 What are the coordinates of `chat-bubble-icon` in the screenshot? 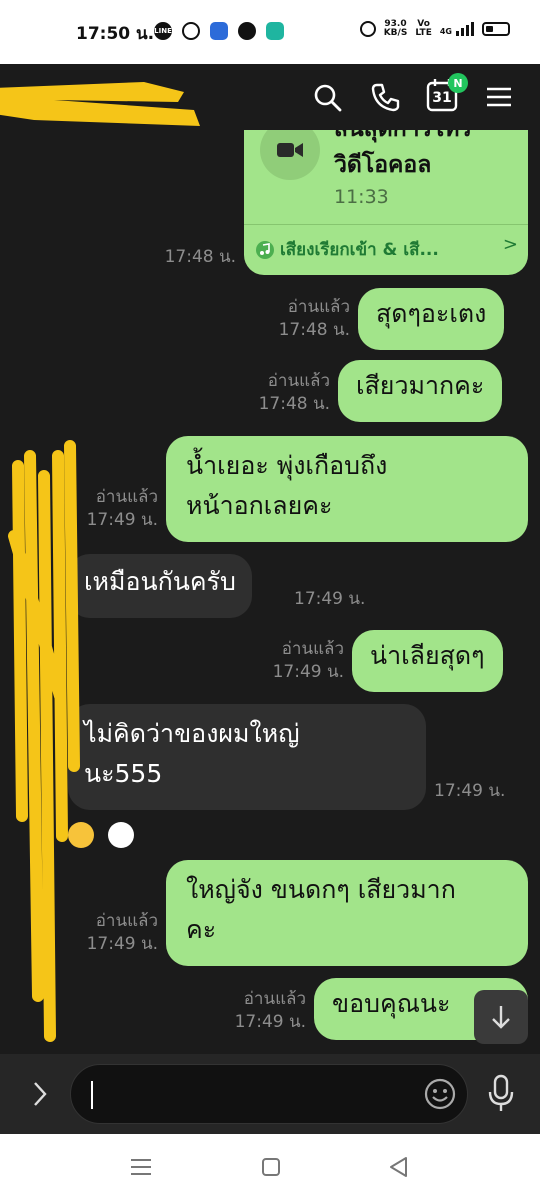 It's located at (191, 31).